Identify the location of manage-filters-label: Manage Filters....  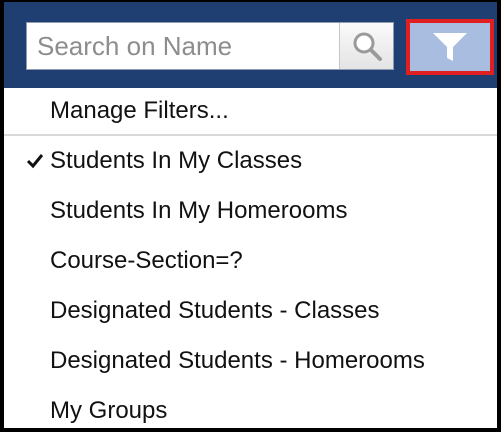
(139, 110).